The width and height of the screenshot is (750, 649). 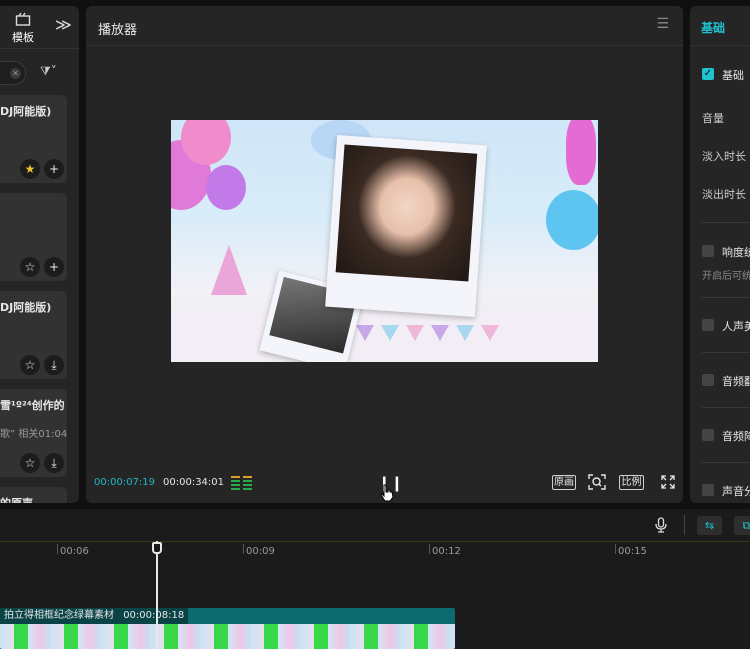 What do you see at coordinates (446, 551) in the screenshot?
I see `ruler-label: 00:12` at bounding box center [446, 551].